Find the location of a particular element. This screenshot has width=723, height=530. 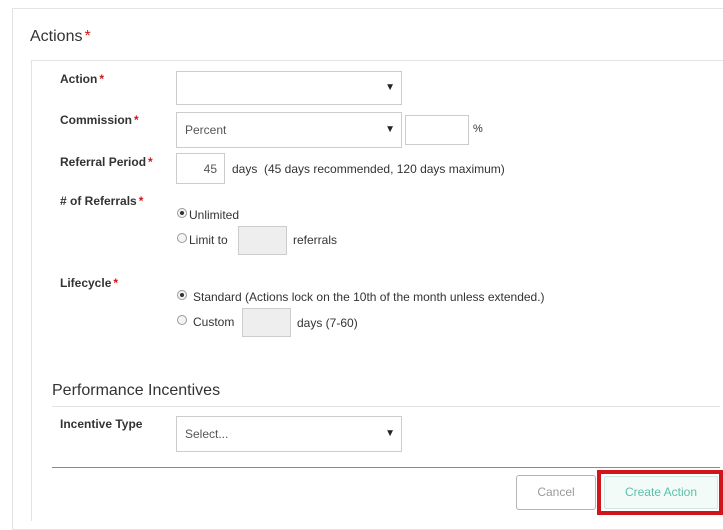

cancel-button: Cancel is located at coordinates (556, 492).